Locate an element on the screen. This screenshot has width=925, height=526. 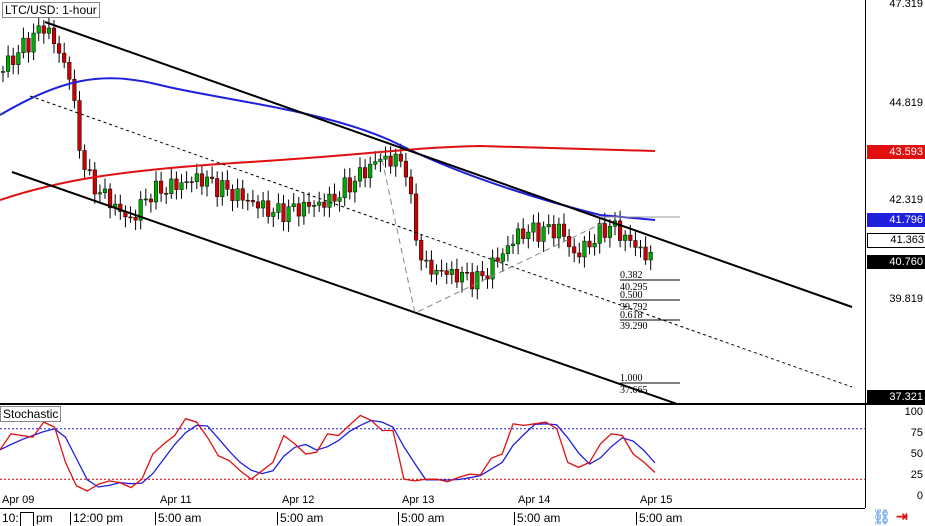
ma-red-tag: 43.593 is located at coordinates (896, 152).